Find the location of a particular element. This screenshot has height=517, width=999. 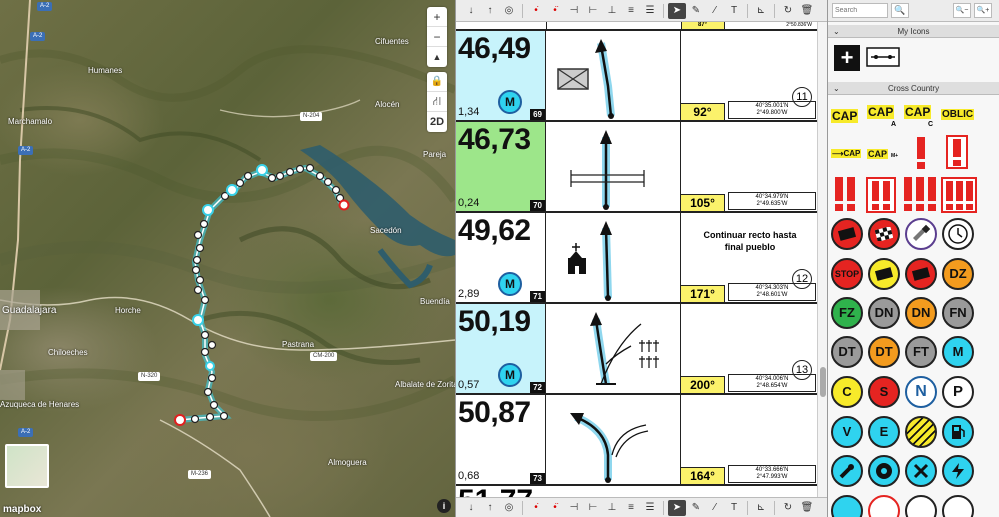

roadbook-row: 50,87 0,68 73 164° 40°33.666'N 2°47.993'W is located at coordinates (637, 440).